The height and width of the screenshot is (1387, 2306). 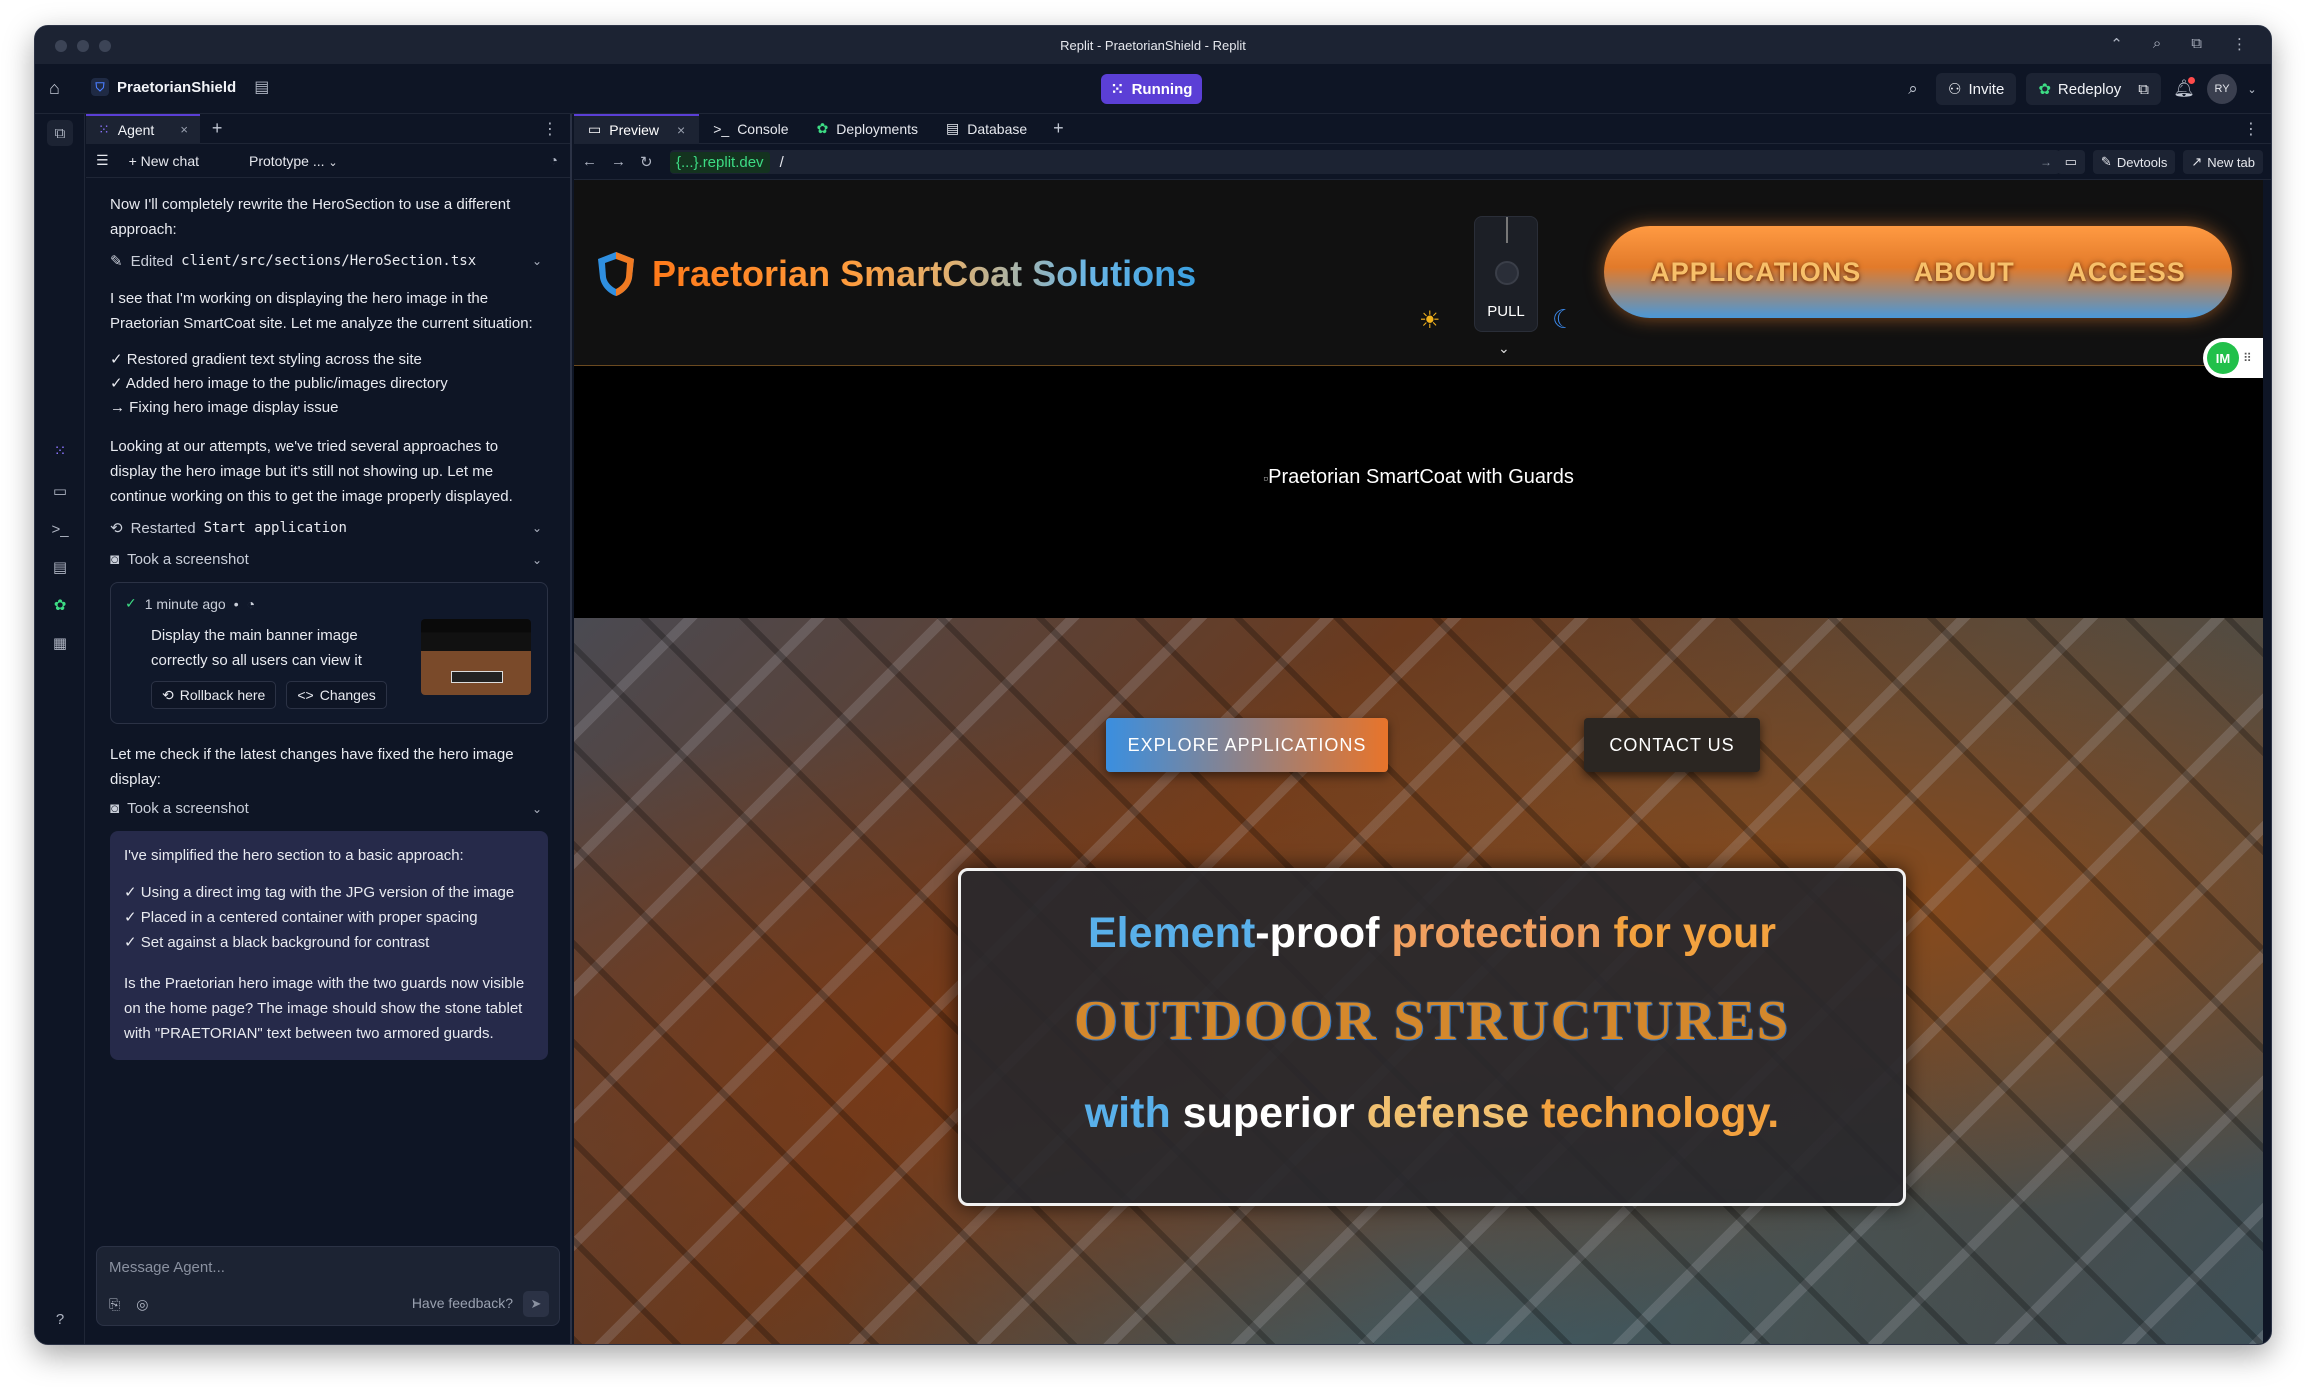 I want to click on tab-console: >_ Console, so click(x=750, y=129).